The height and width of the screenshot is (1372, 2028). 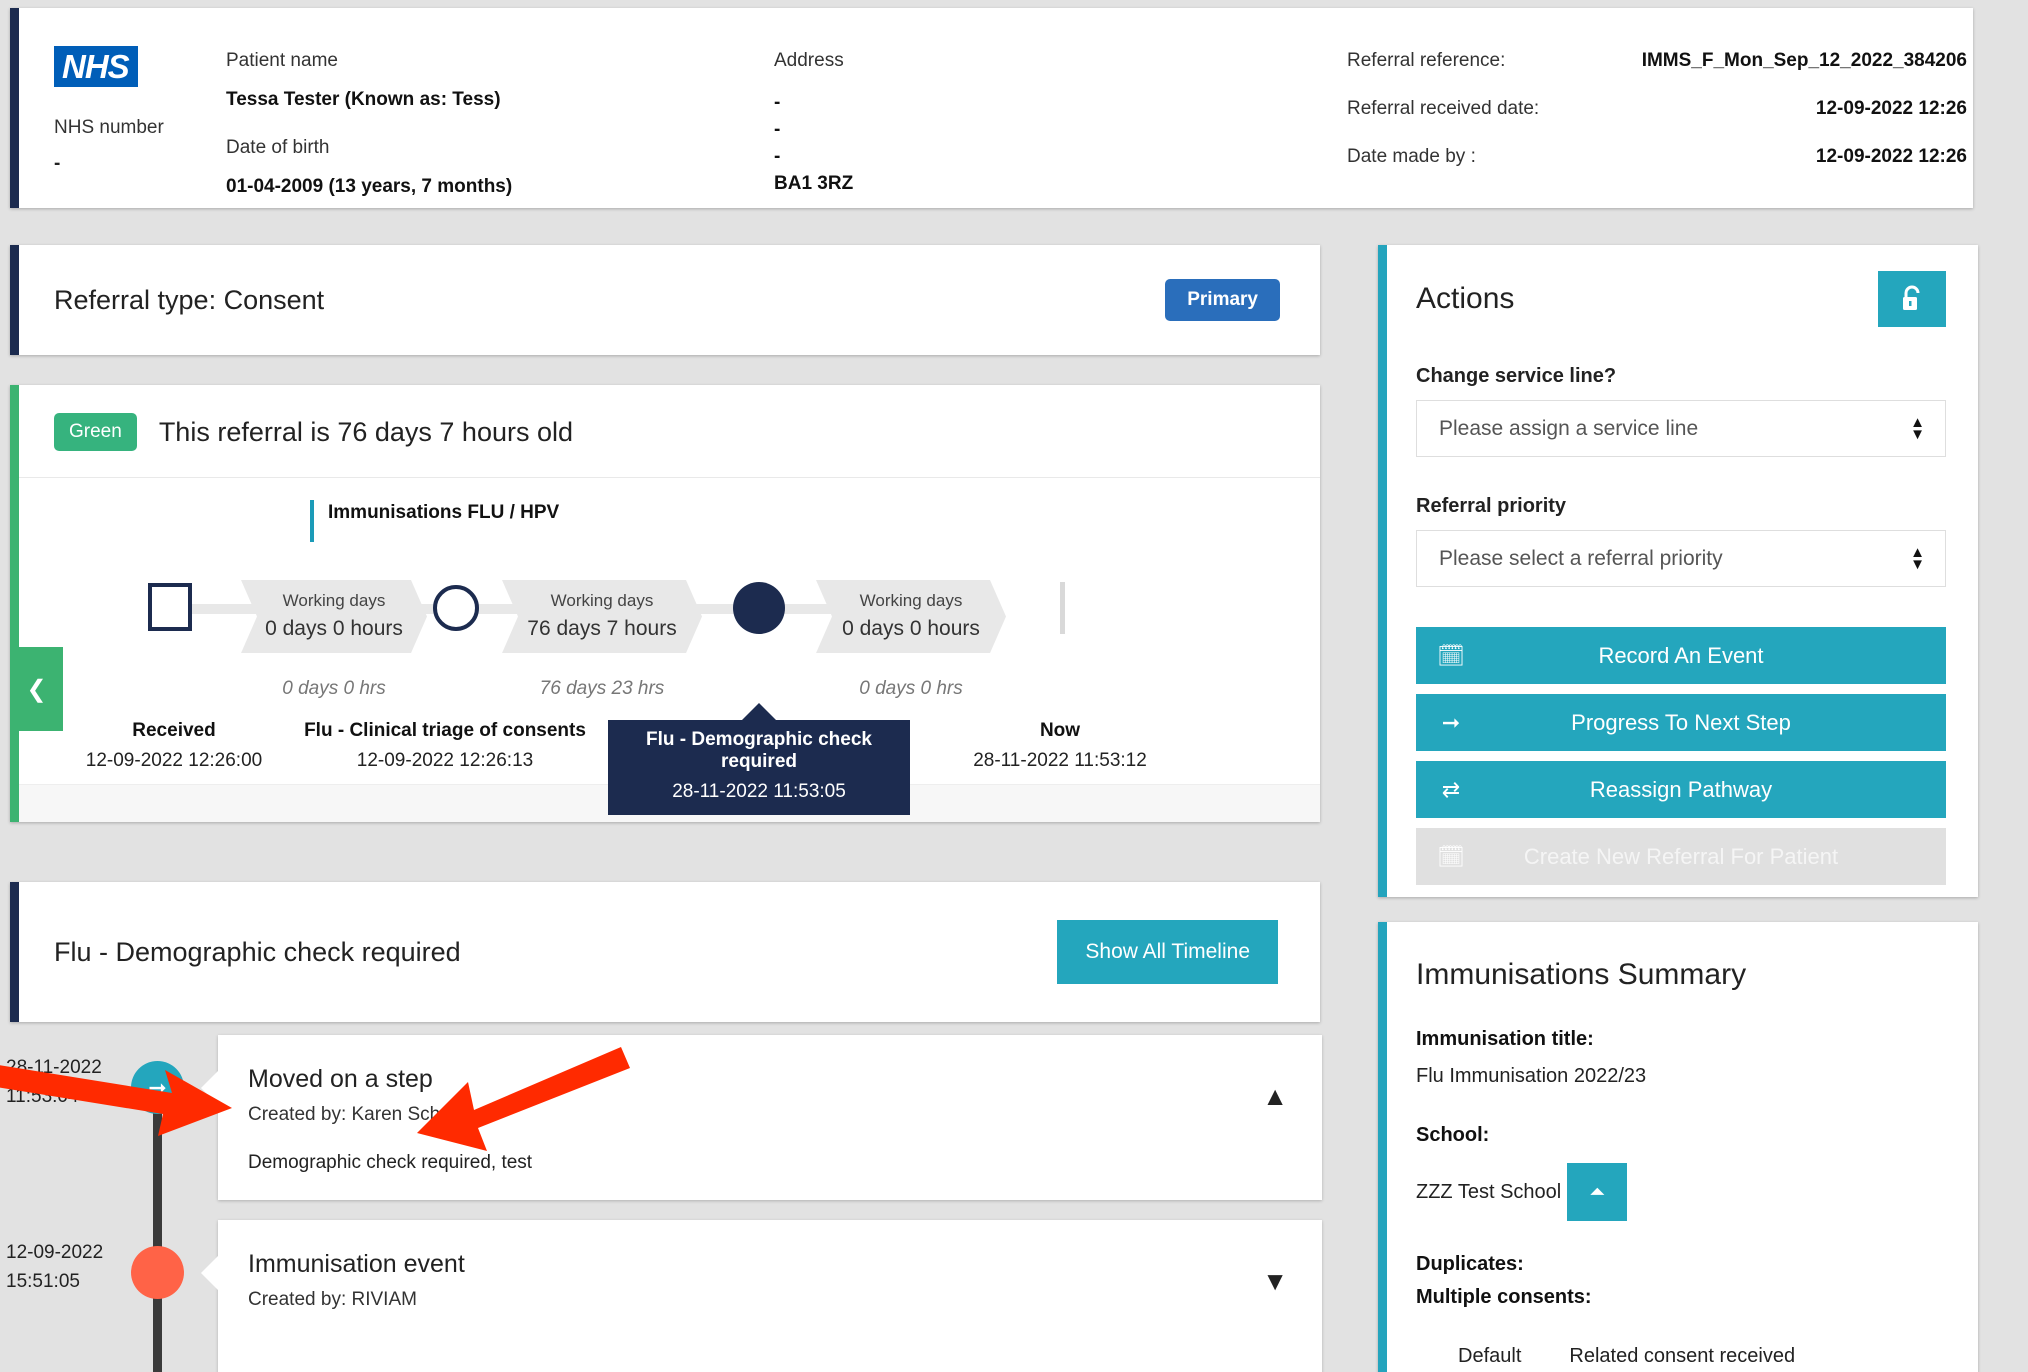 I want to click on segment-working-value: 0 days 0 hours, so click(x=334, y=628).